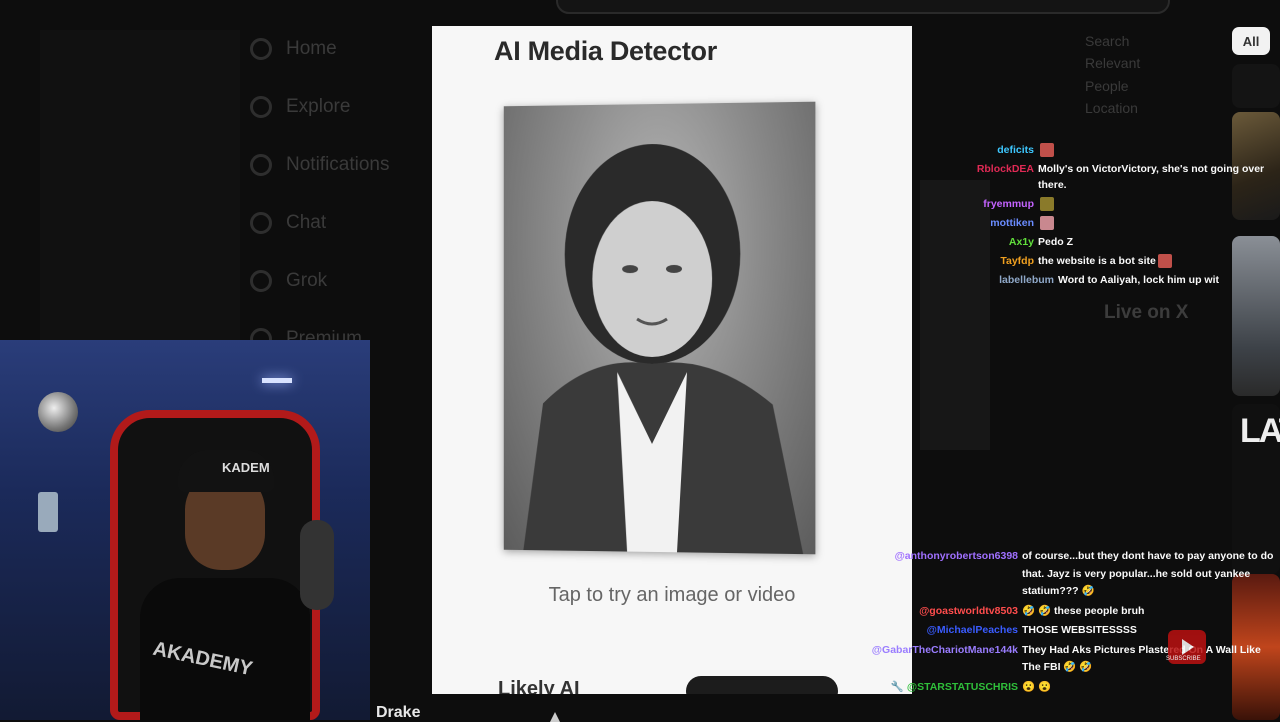 Image resolution: width=1280 pixels, height=722 pixels. What do you see at coordinates (605, 51) in the screenshot?
I see `page-title: AI Media Detector` at bounding box center [605, 51].